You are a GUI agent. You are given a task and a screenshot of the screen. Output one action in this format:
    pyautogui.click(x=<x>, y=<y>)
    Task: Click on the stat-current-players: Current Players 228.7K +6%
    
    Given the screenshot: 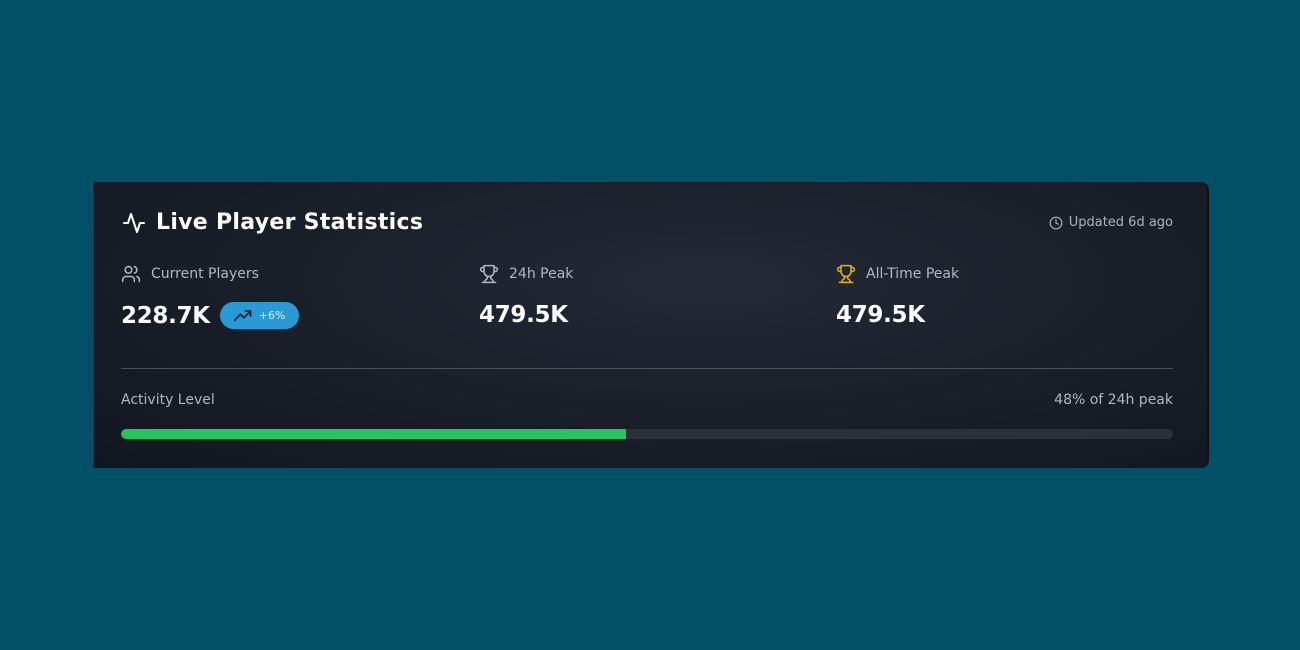 What is the action you would take?
    pyautogui.click(x=210, y=296)
    